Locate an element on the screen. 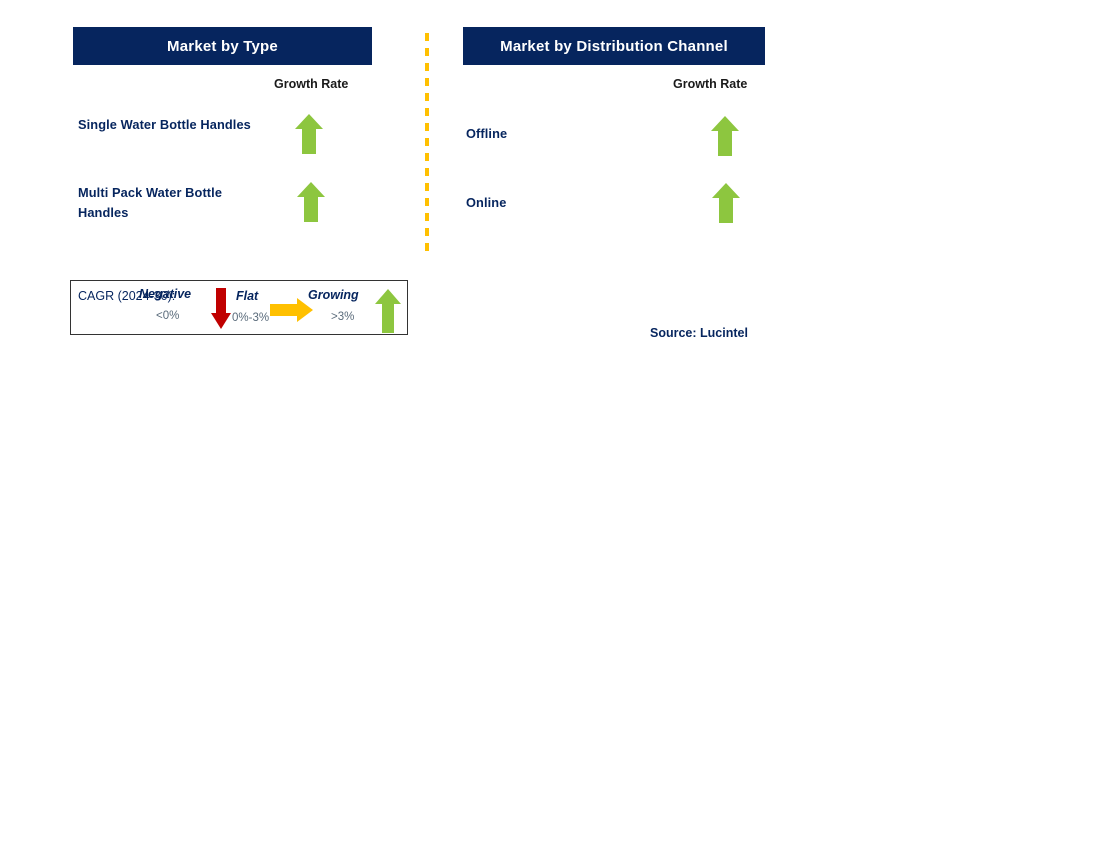 This screenshot has height=852, width=1106. row-label-online: Online is located at coordinates (486, 202).